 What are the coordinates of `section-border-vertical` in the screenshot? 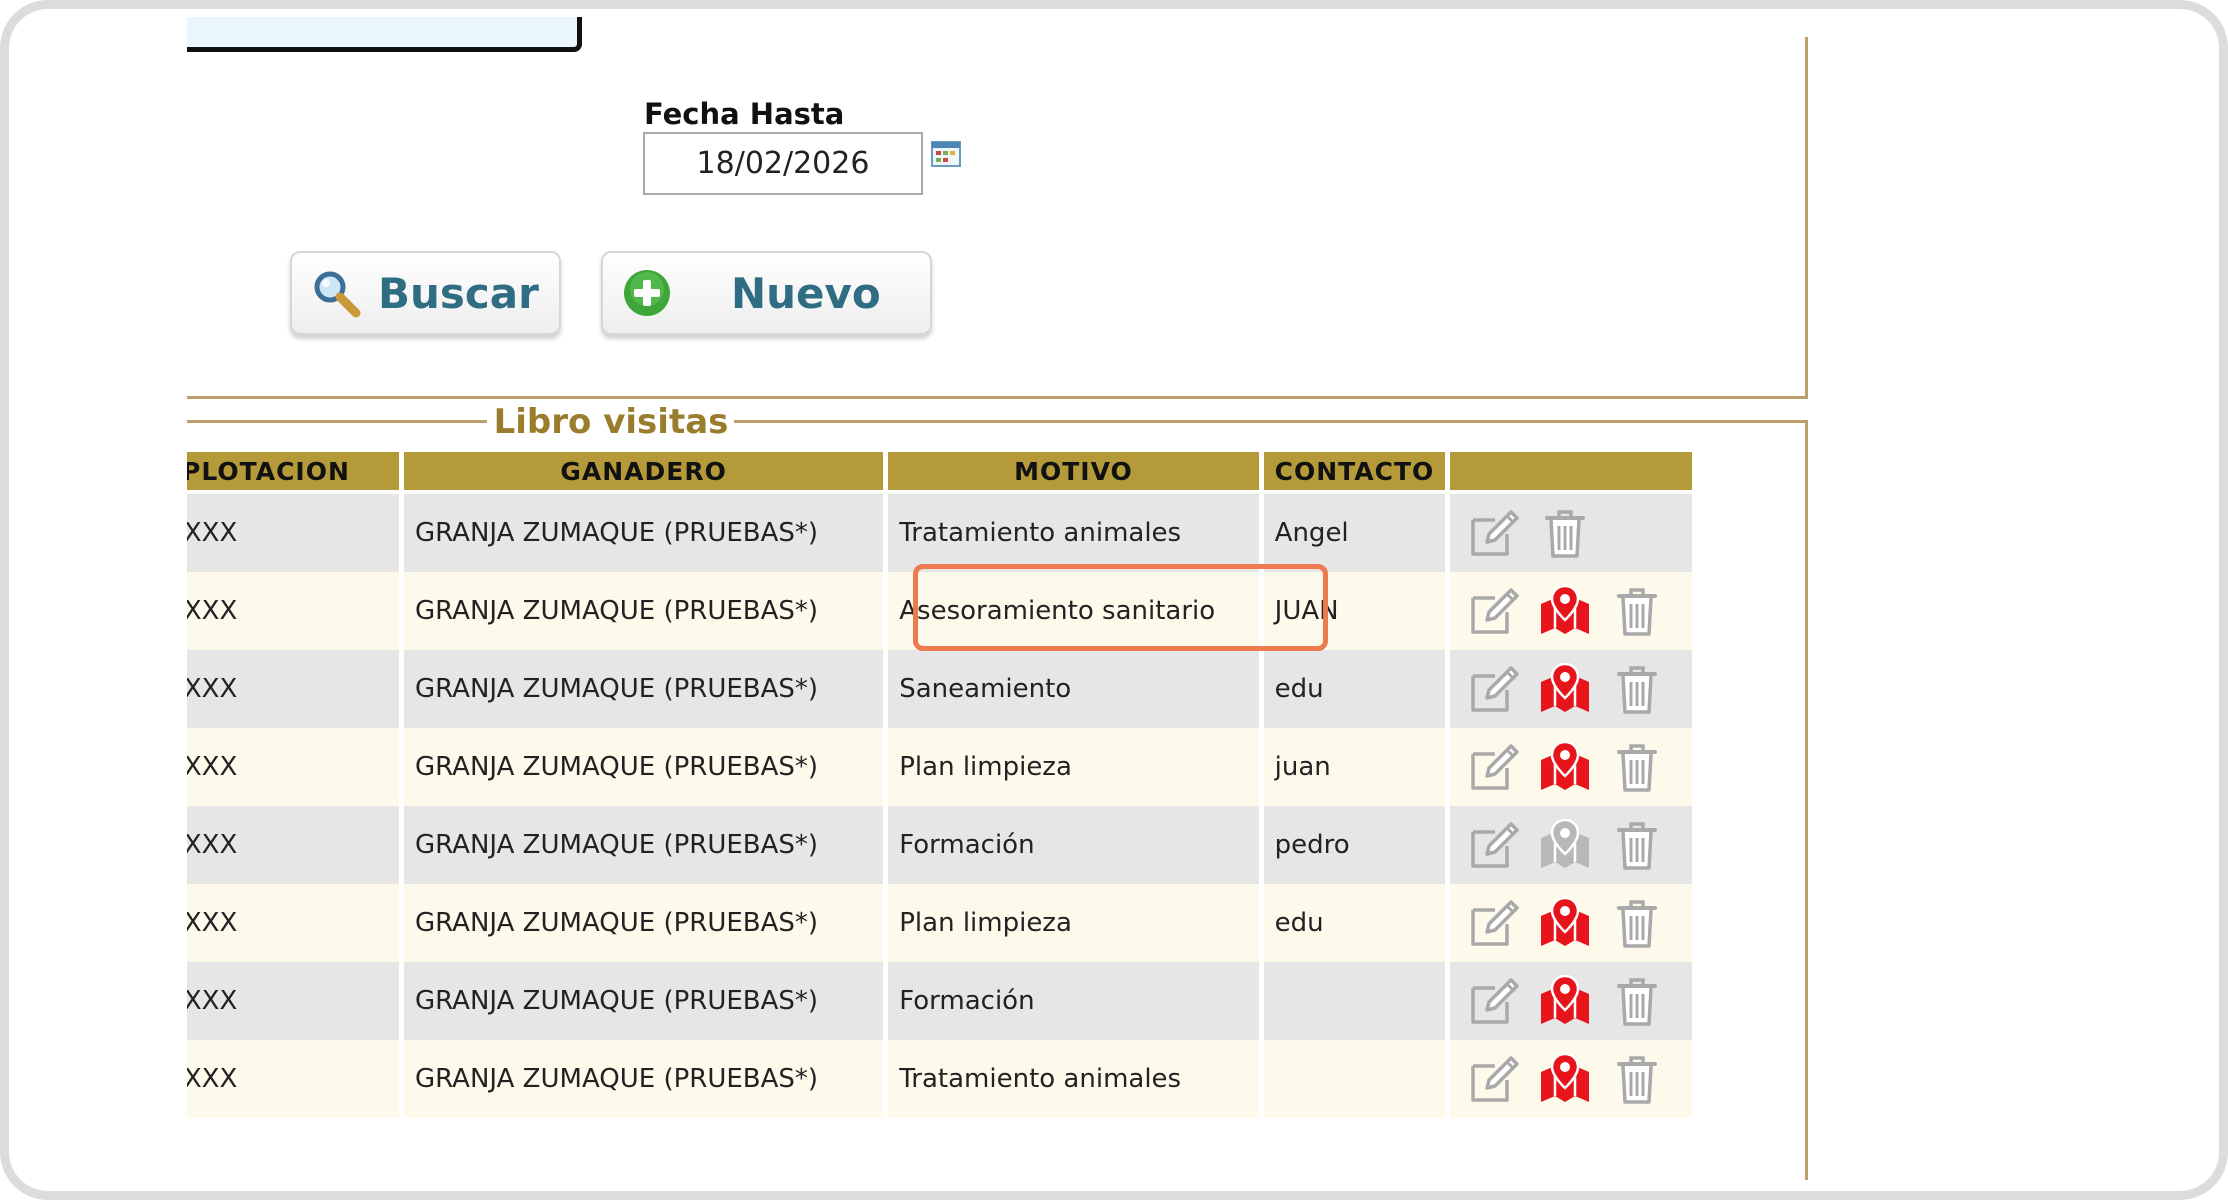 It's located at (1806, 800).